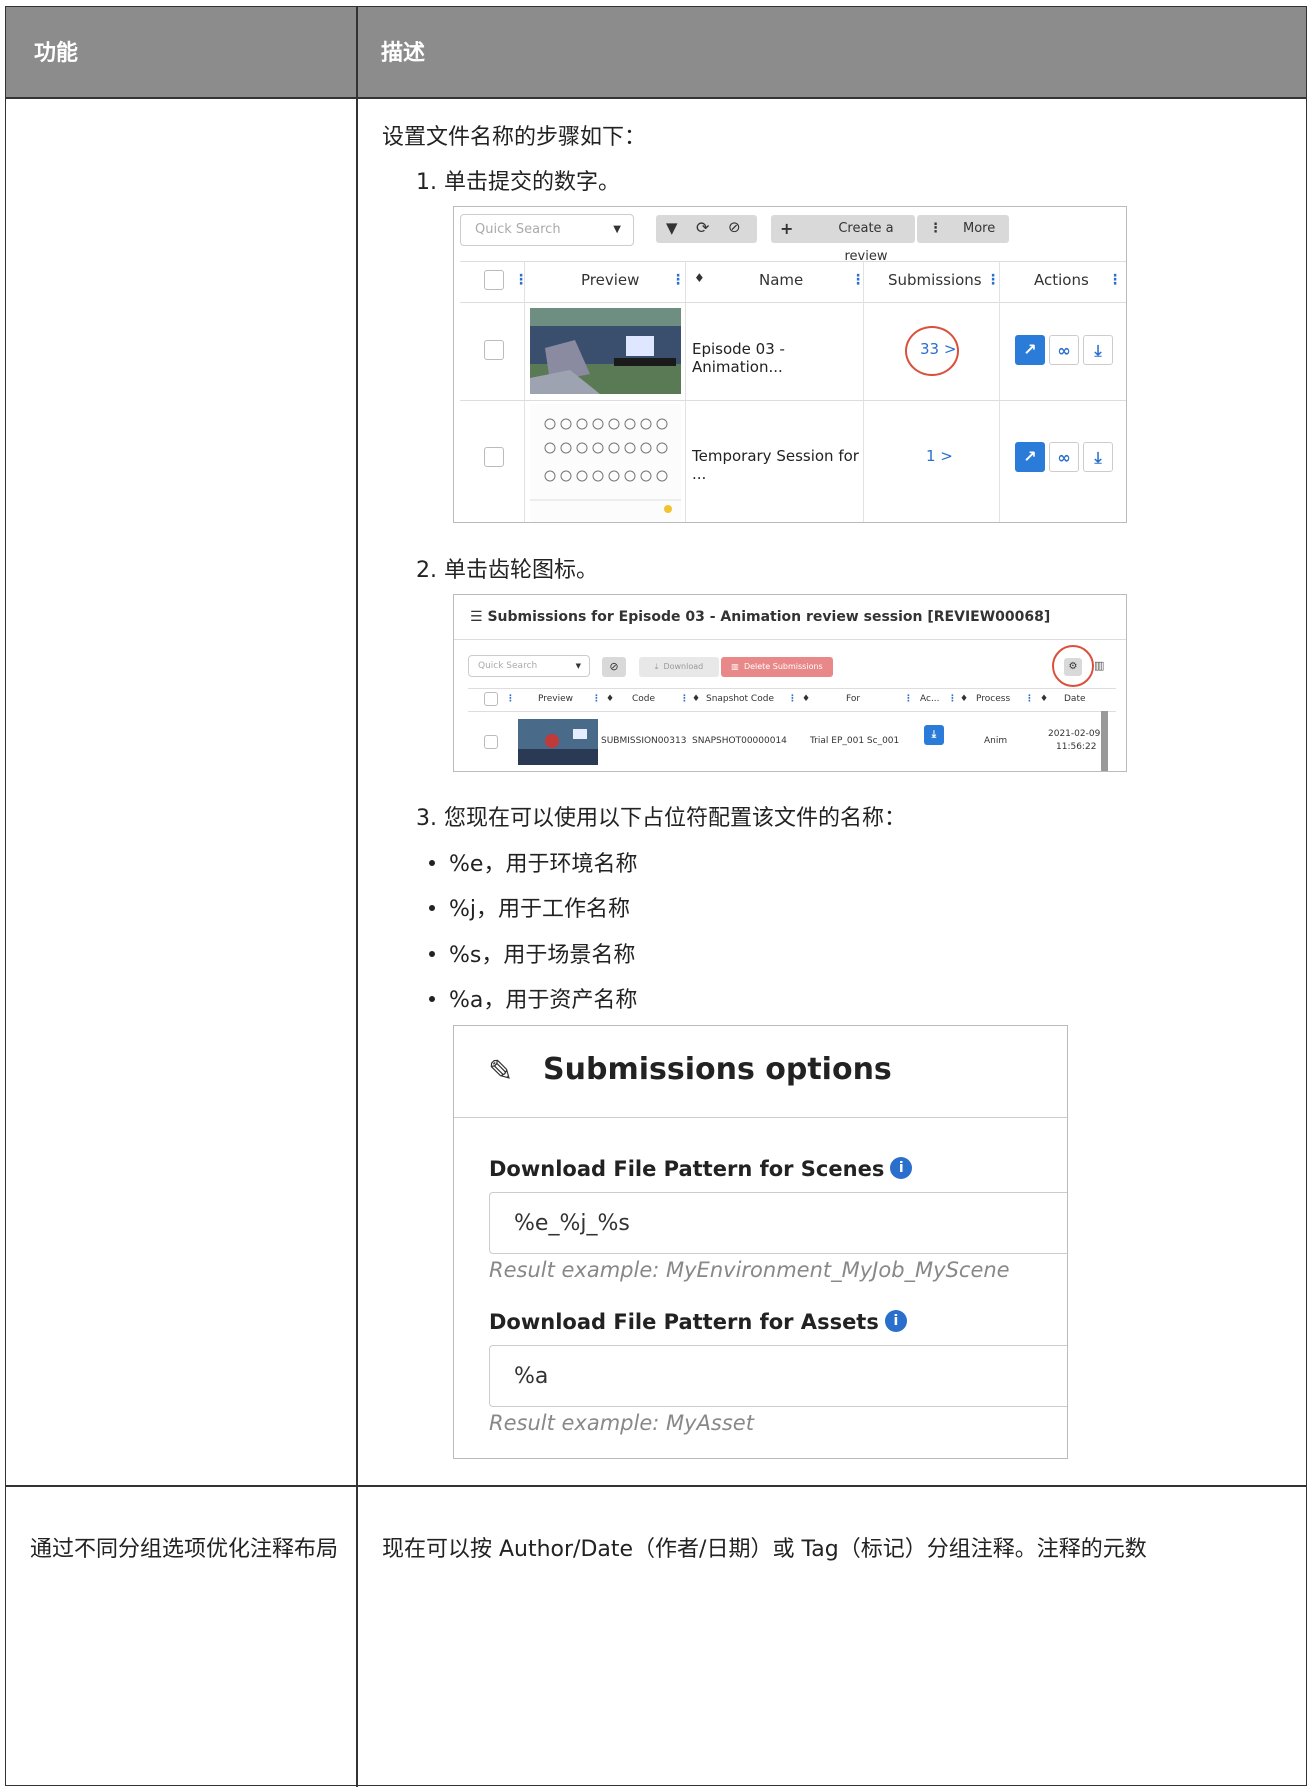  What do you see at coordinates (996, 741) in the screenshot?
I see `process-value: Anim` at bounding box center [996, 741].